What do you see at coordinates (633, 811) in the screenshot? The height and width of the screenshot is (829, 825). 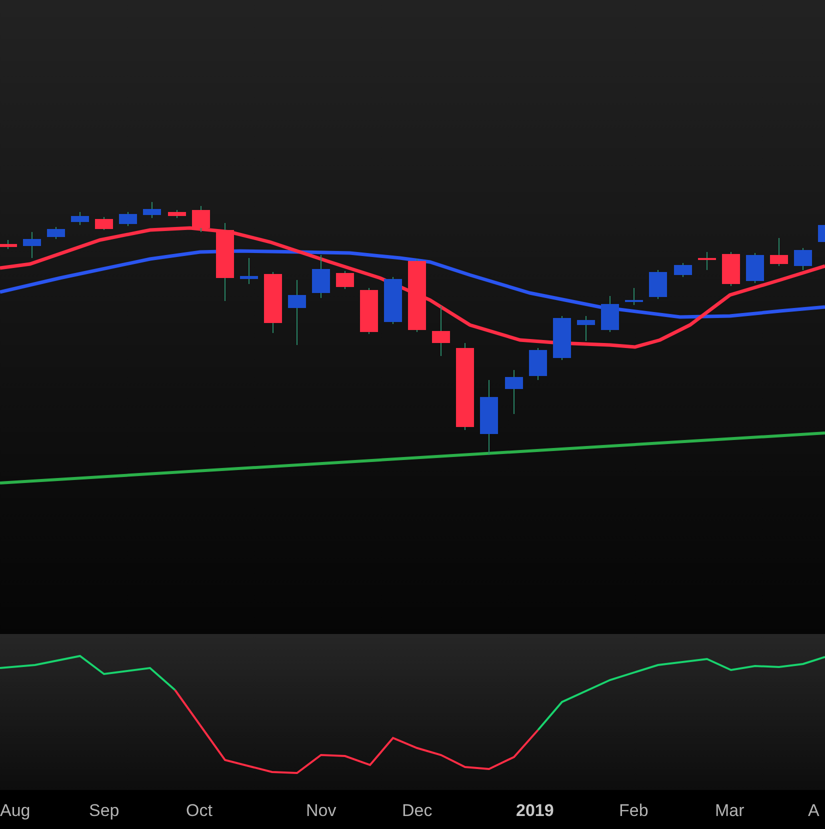 I see `axis-label: Feb` at bounding box center [633, 811].